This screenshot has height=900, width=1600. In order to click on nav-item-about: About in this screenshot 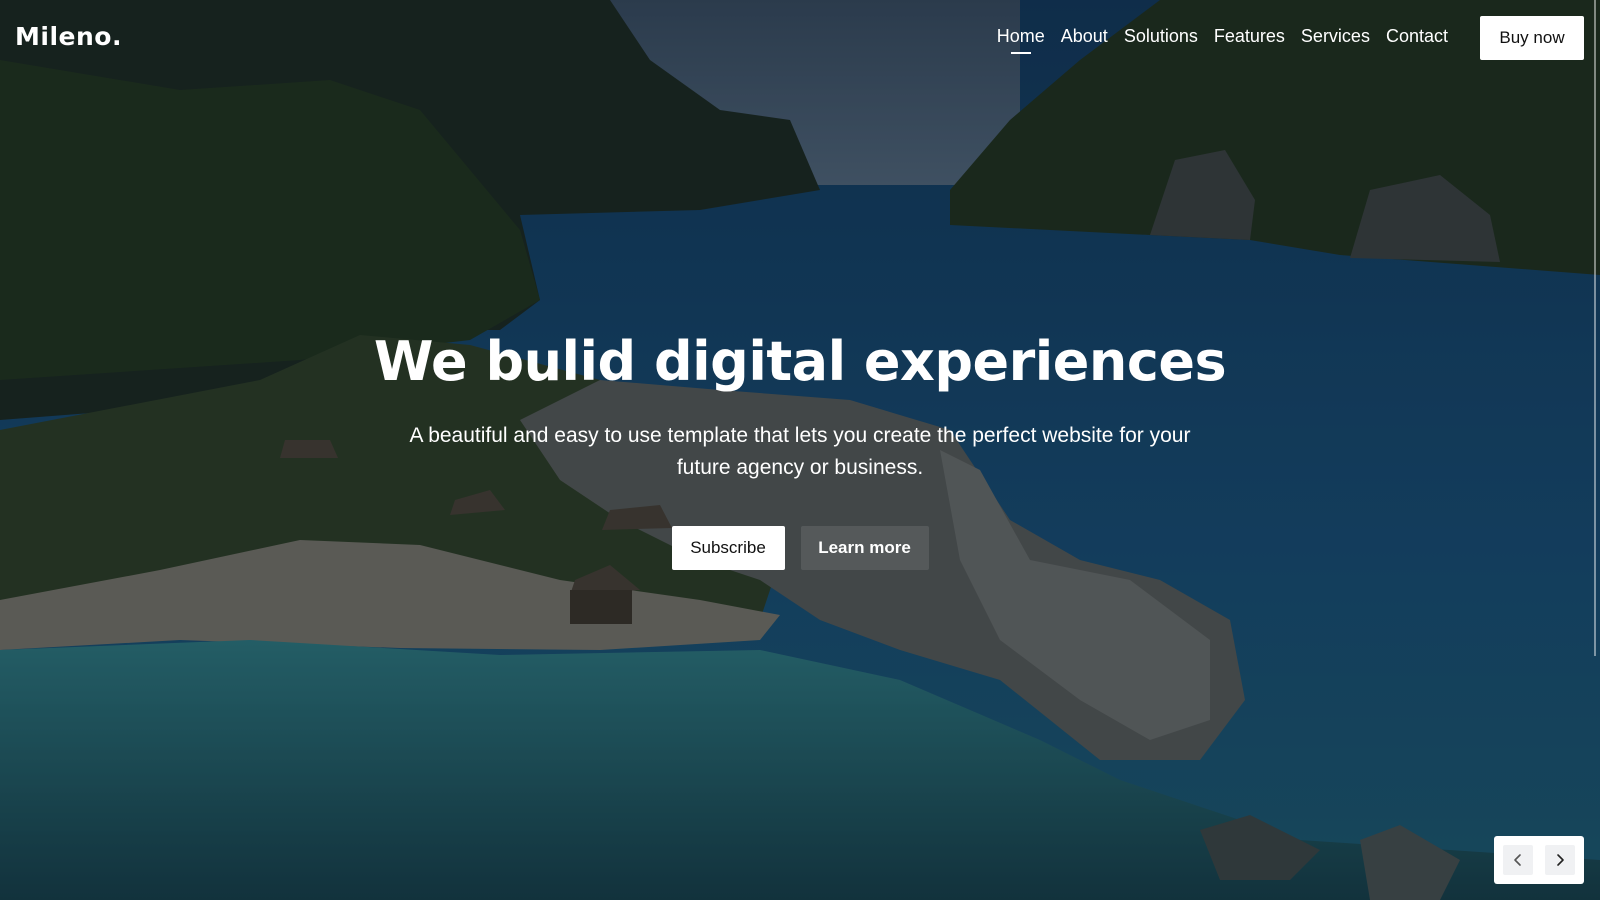, I will do `click(1084, 38)`.